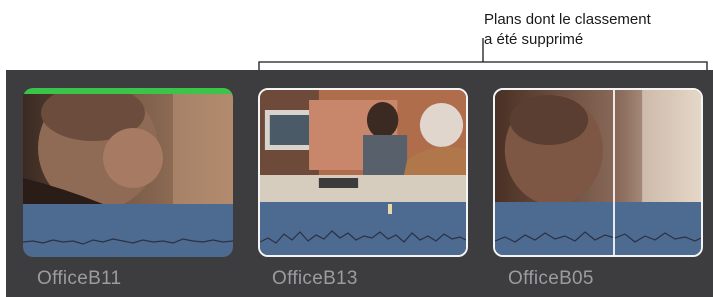  Describe the element at coordinates (551, 278) in the screenshot. I see `clip-name: OfficeB05` at that location.